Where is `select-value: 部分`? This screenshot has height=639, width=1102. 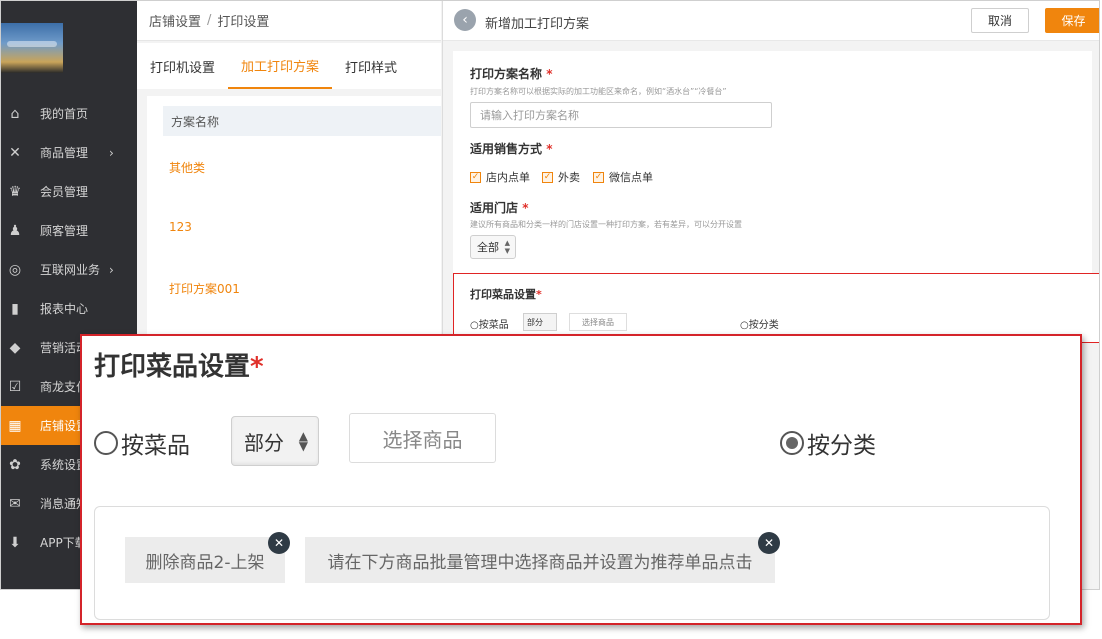 select-value: 部分 is located at coordinates (264, 442).